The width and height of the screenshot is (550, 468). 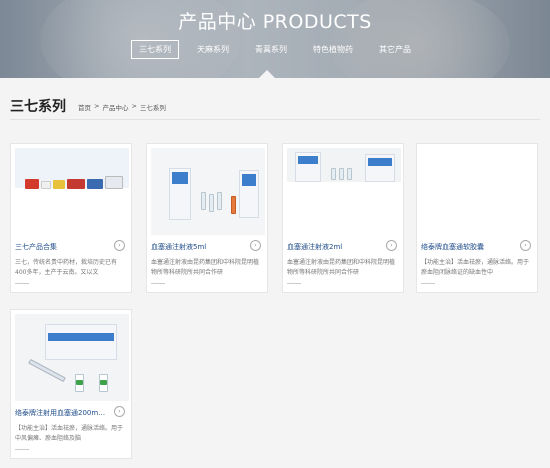 I want to click on category-nav: 三七系列 天麻系列 青蒿系列 特色植物药 其它产品, so click(x=275, y=49).